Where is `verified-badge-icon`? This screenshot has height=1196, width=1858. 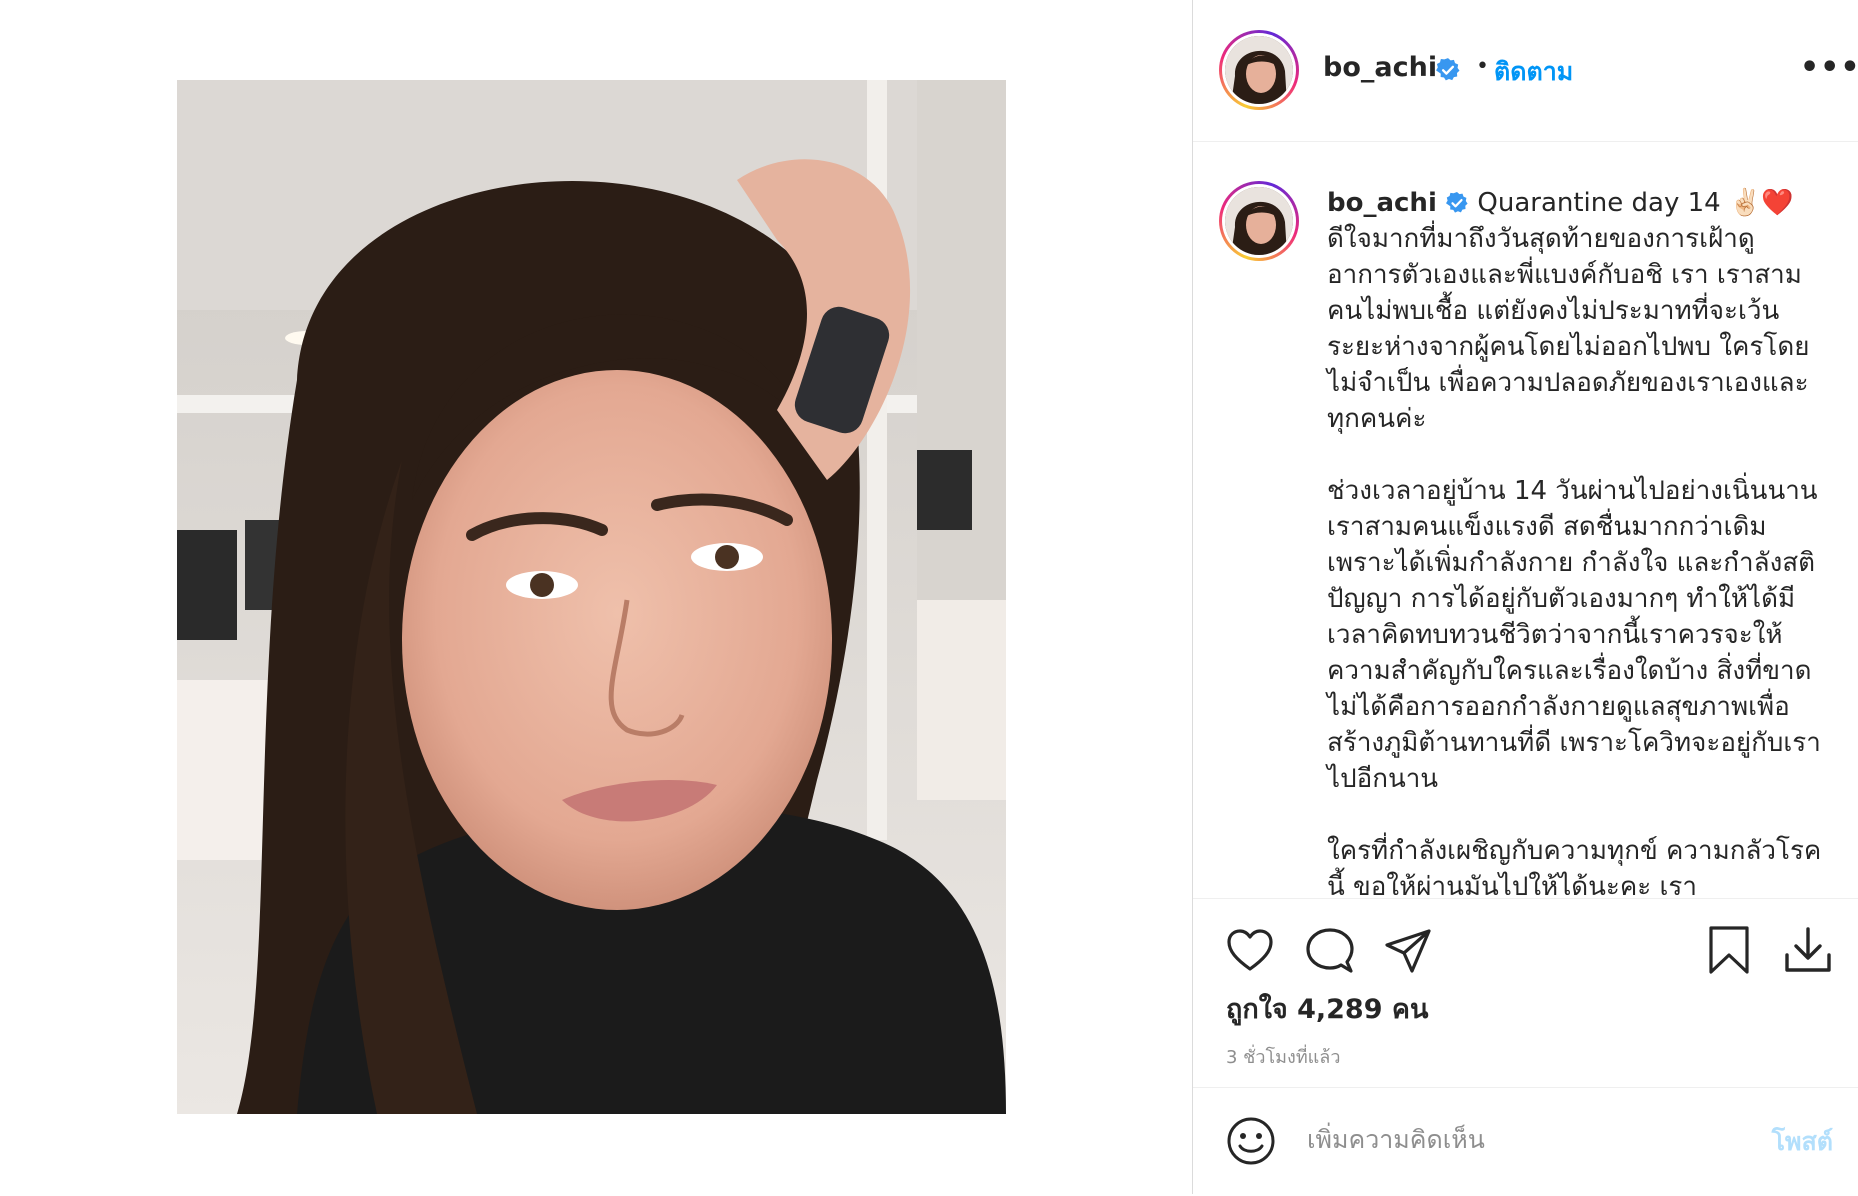 verified-badge-icon is located at coordinates (1448, 69).